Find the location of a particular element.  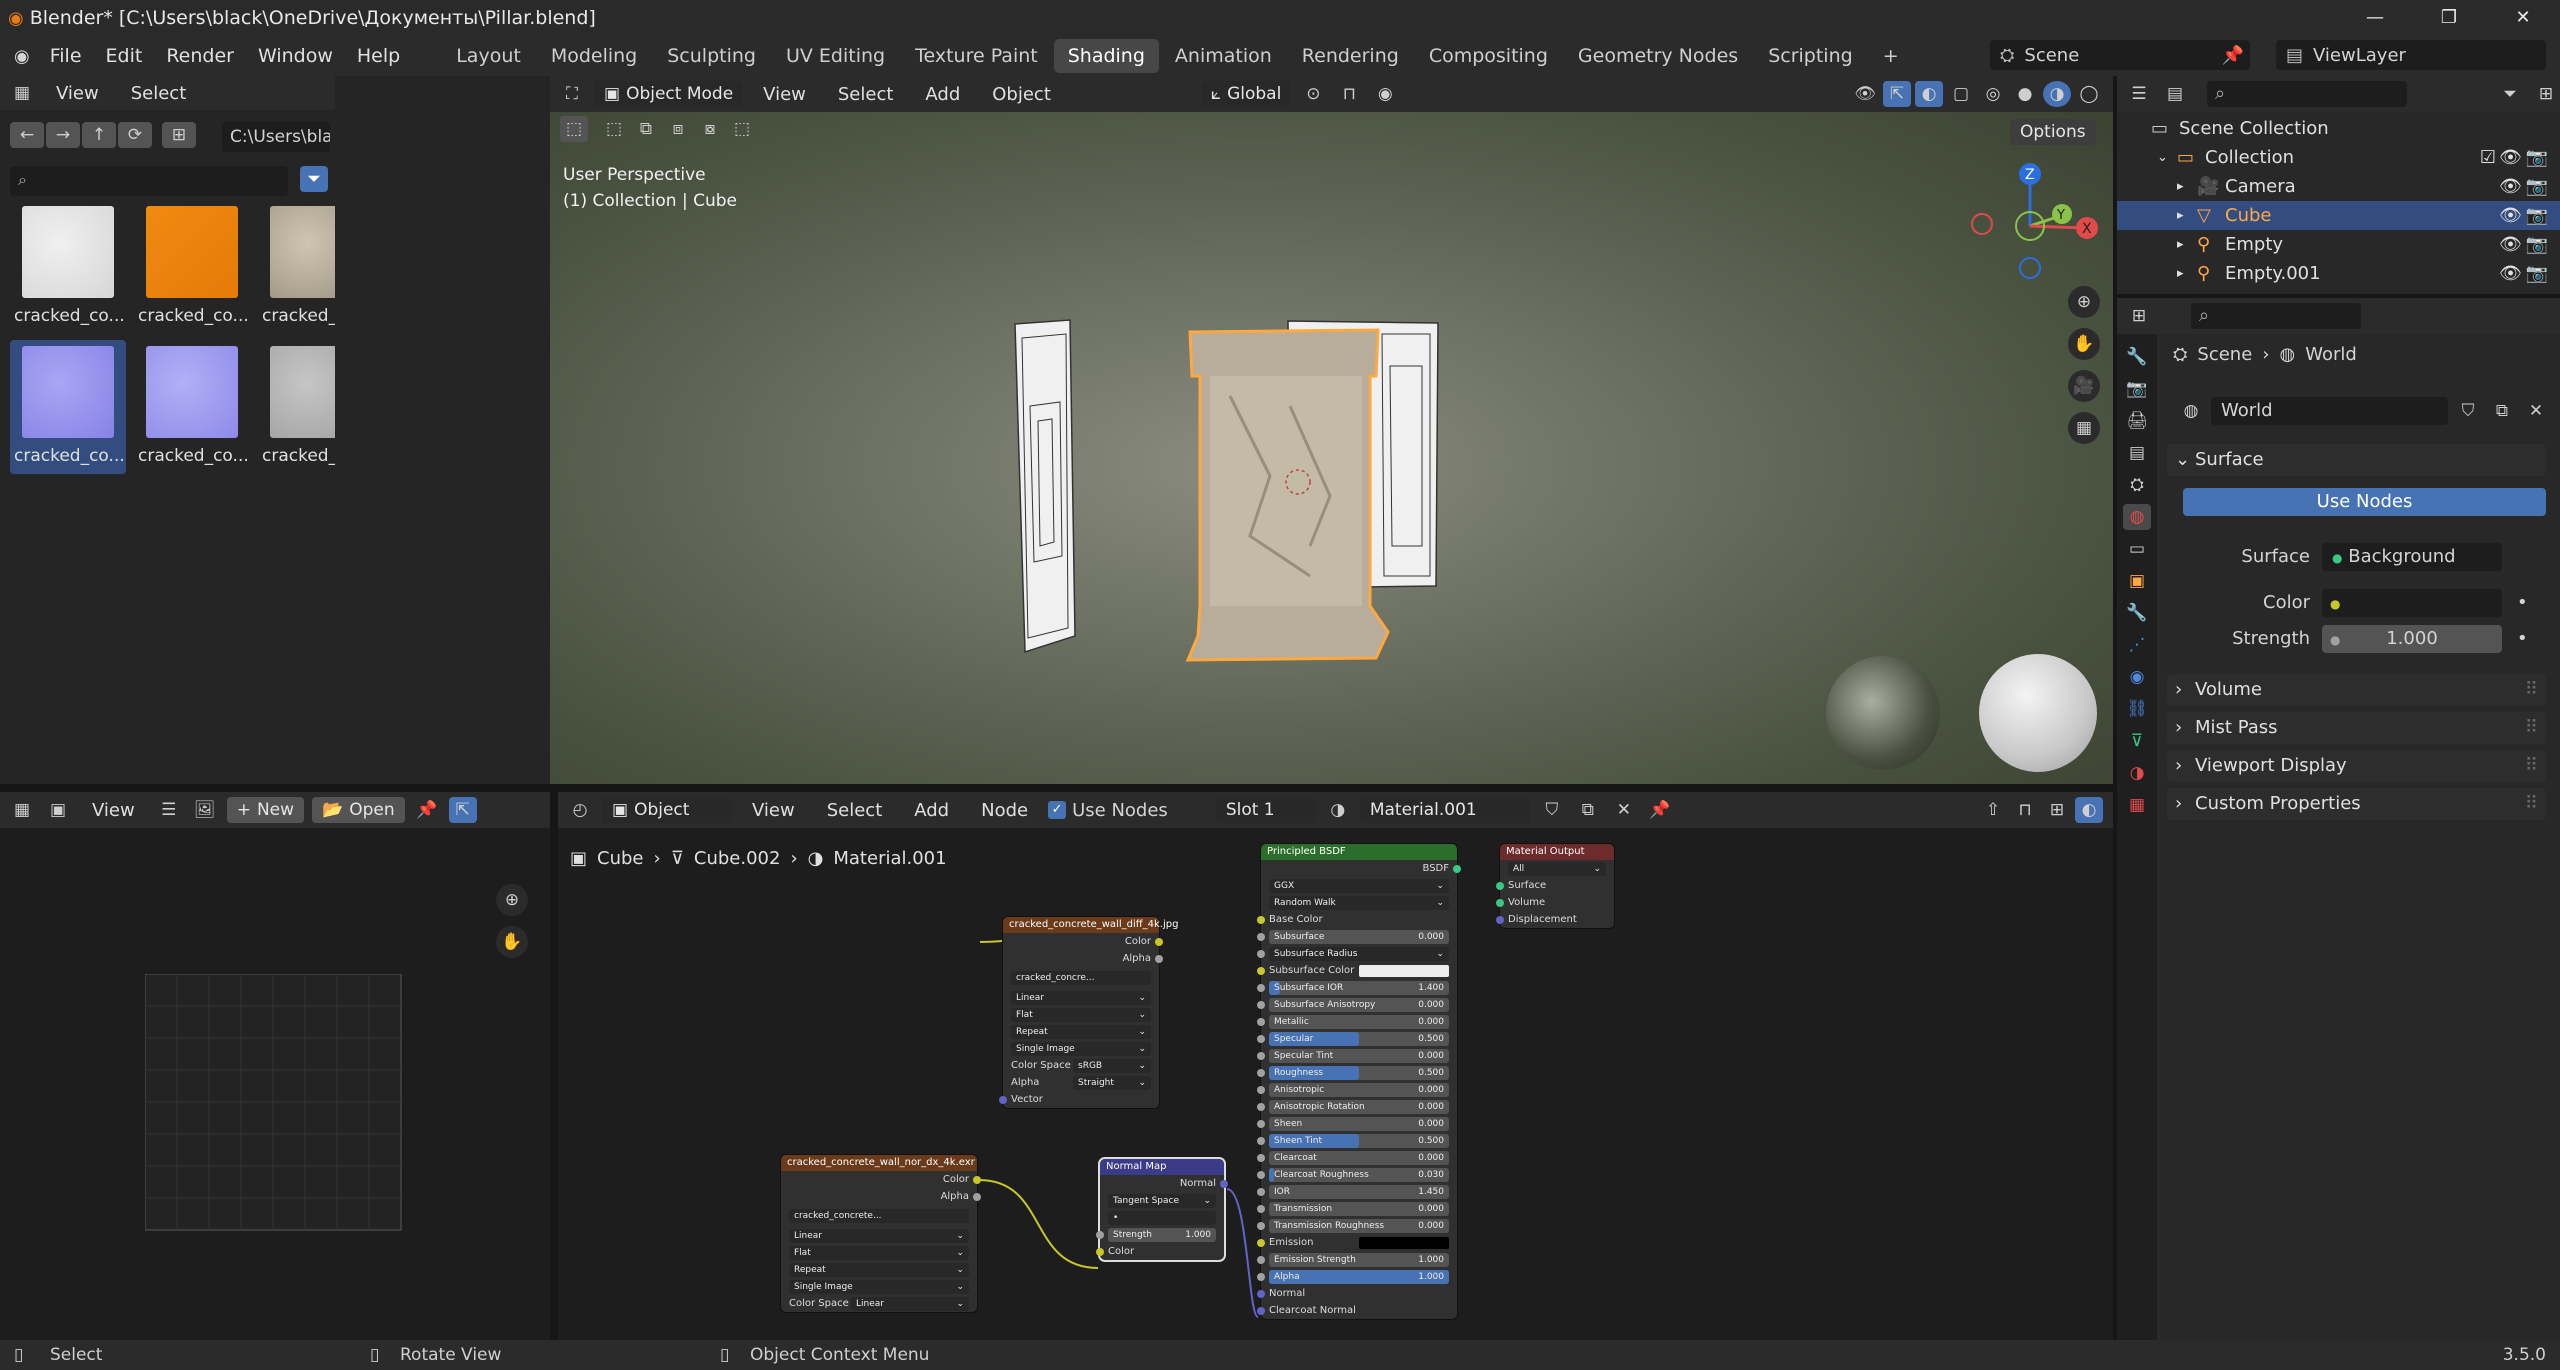

bsdf-input-row: Subsurface 0.000 is located at coordinates (1357, 936).